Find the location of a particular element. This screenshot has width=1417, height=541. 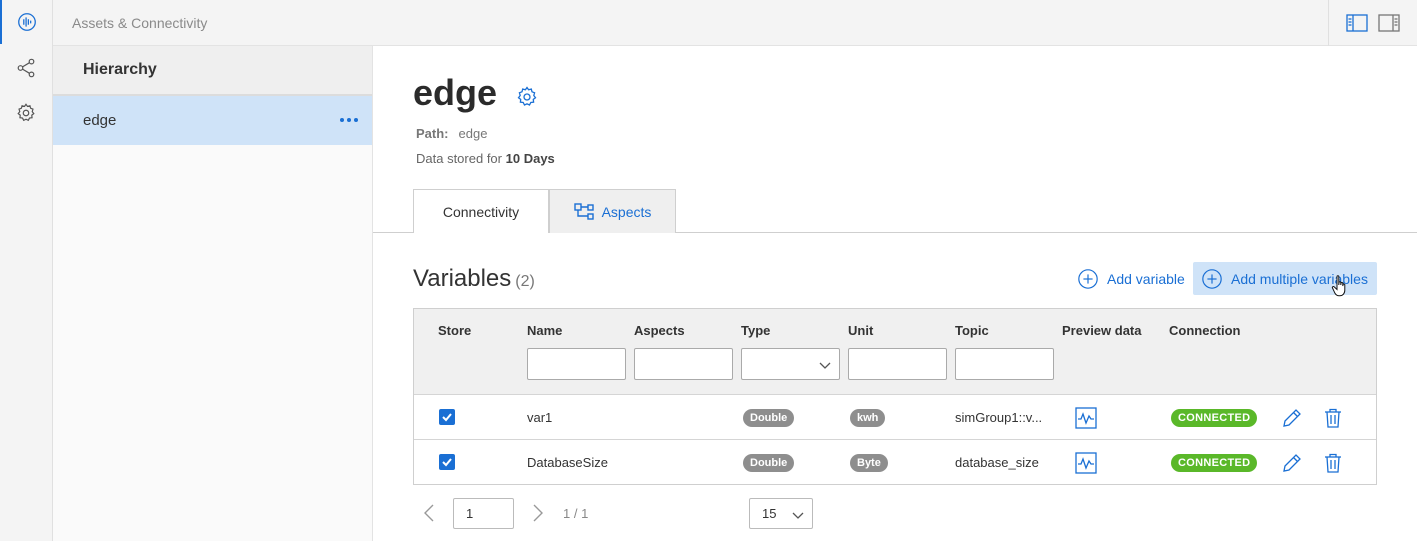

page-total: 1 / 1 is located at coordinates (576, 513).